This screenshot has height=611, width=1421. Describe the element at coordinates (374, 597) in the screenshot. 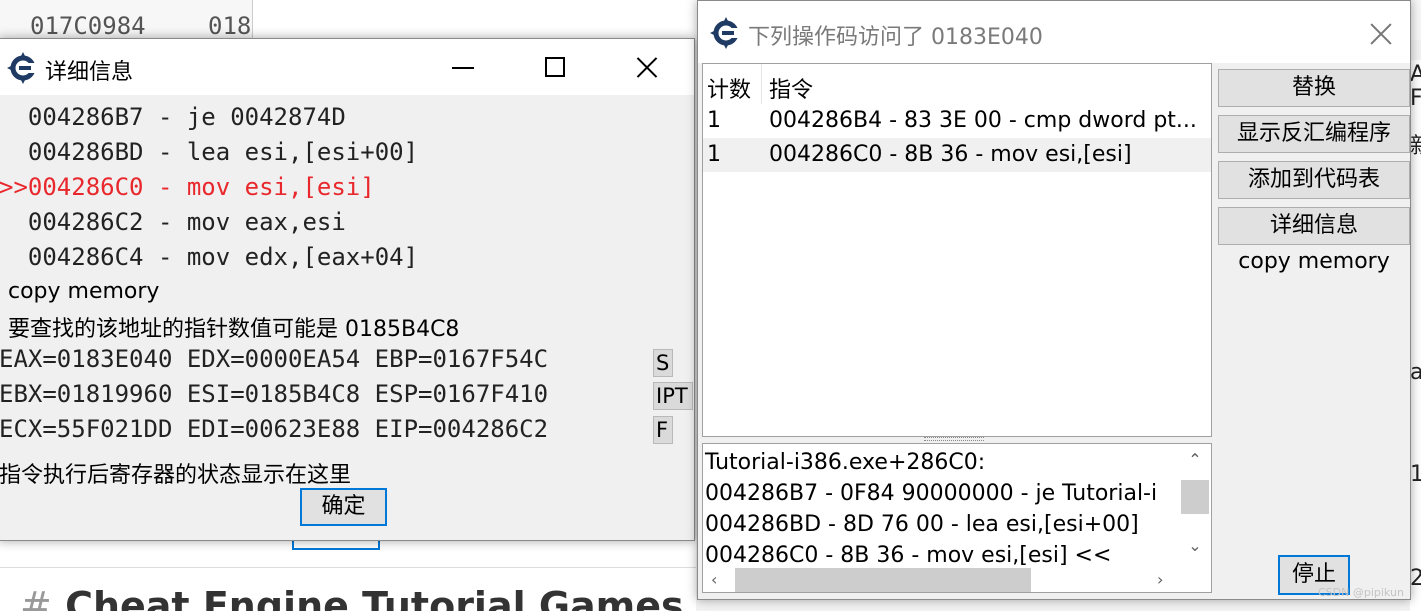

I see `heading-text: Cheat Engine Tutorial Games` at that location.